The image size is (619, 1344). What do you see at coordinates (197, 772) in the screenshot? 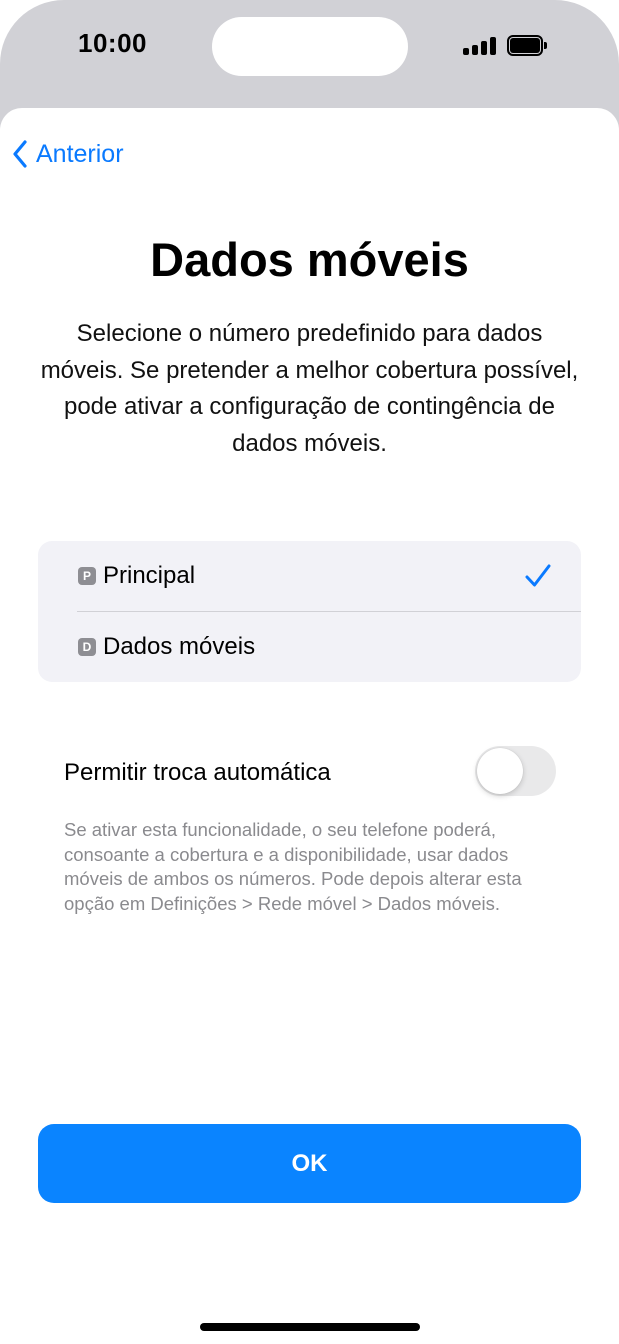
I see `auto-switch-label: Permitir troca automática` at bounding box center [197, 772].